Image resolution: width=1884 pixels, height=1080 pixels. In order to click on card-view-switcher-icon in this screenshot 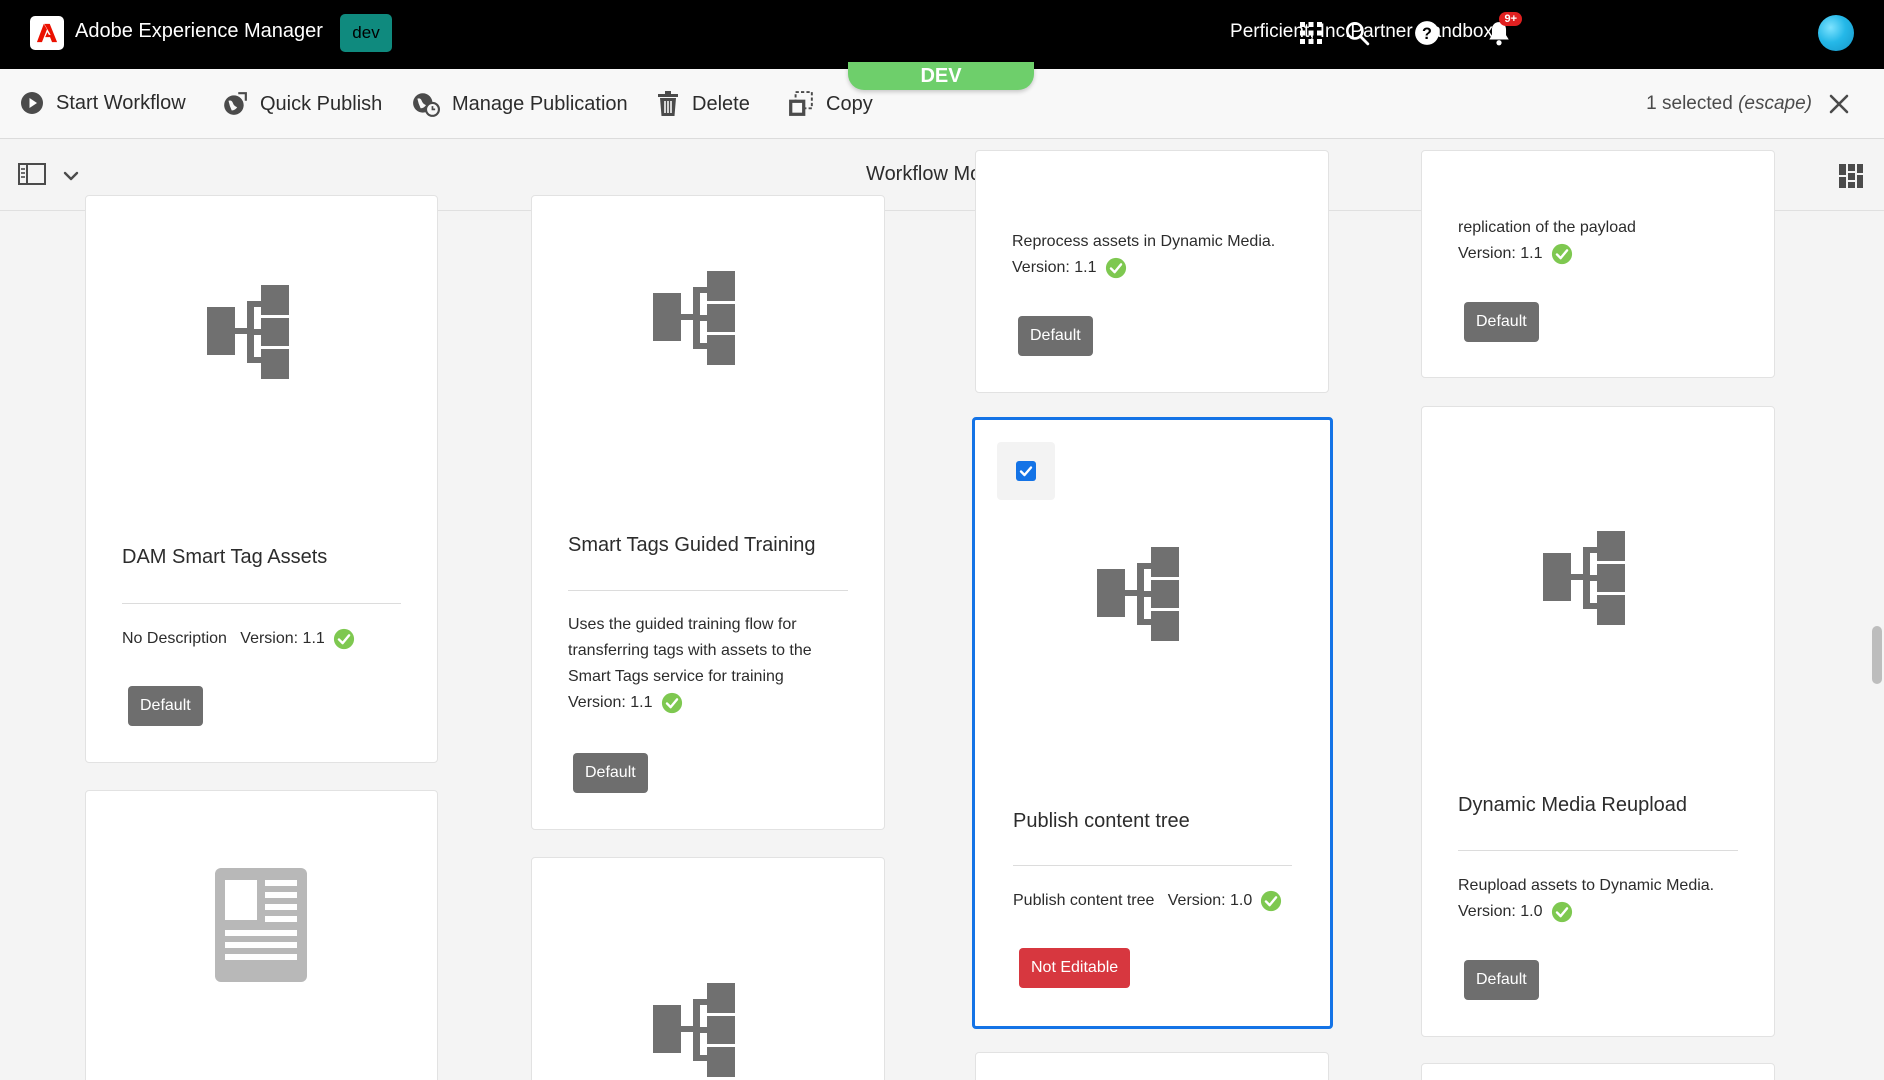, I will do `click(1851, 176)`.